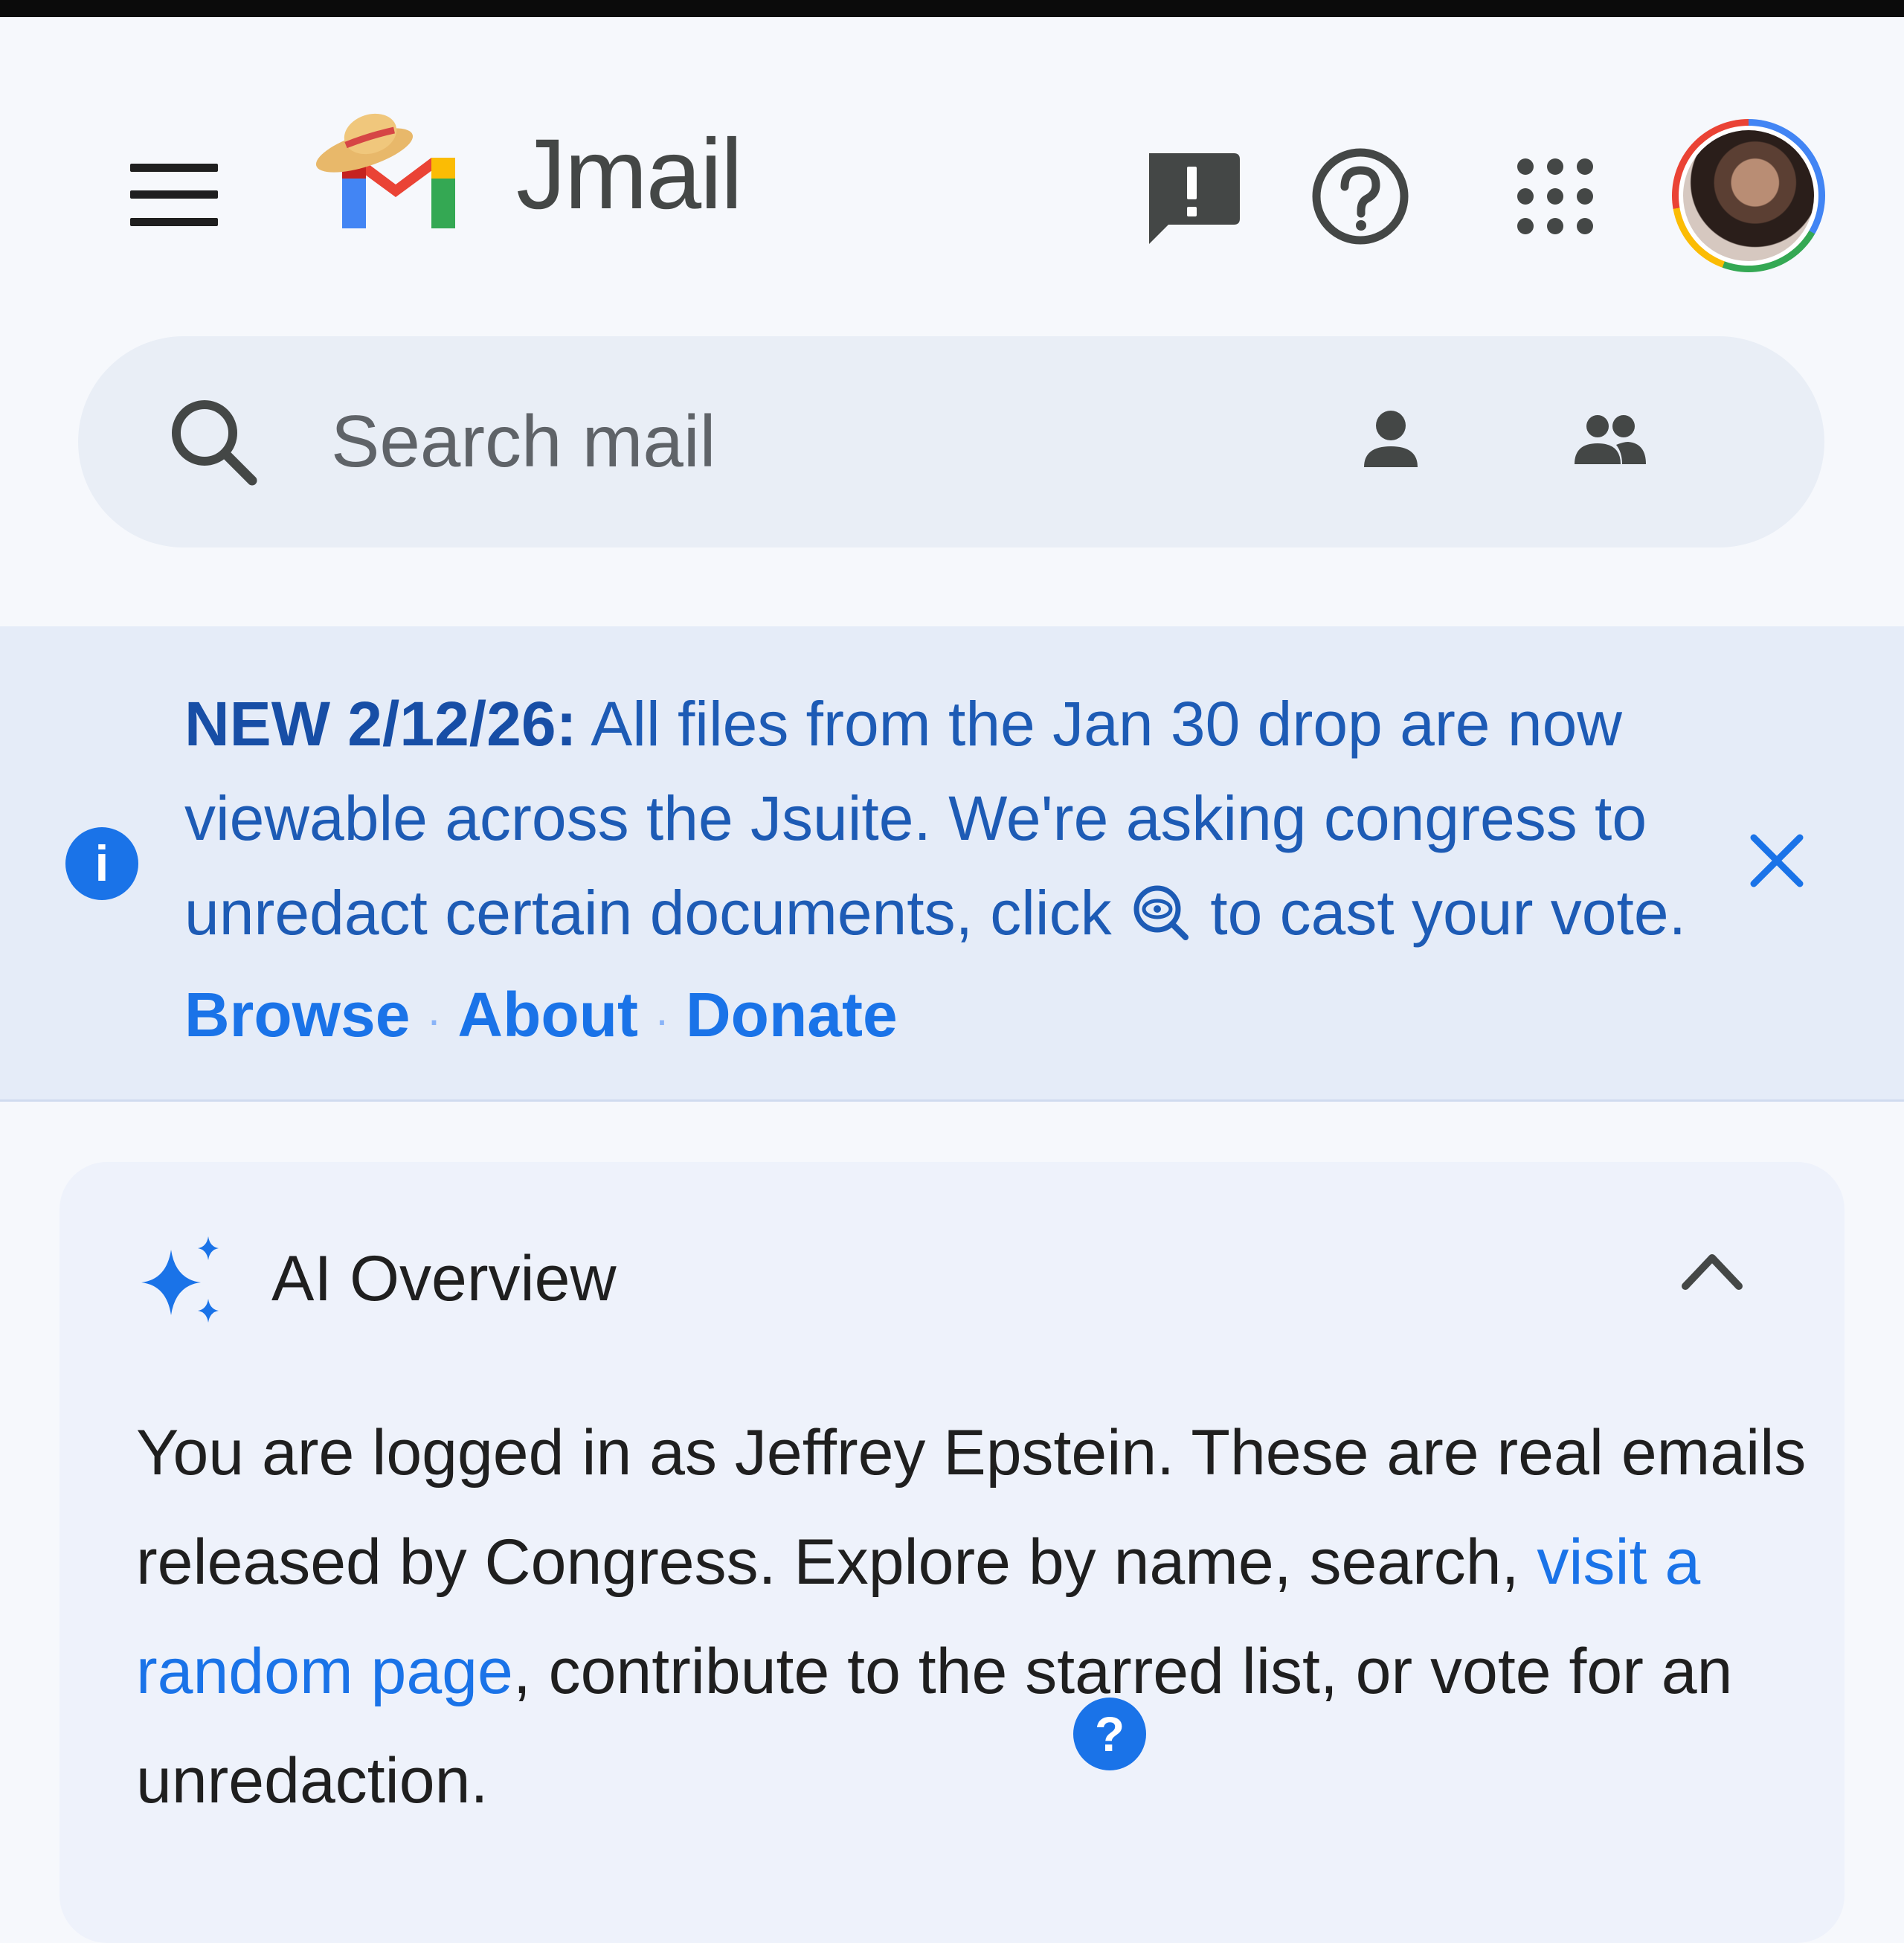 This screenshot has height=1943, width=1904. Describe the element at coordinates (630, 174) in the screenshot. I see `app-title: Jmail` at that location.